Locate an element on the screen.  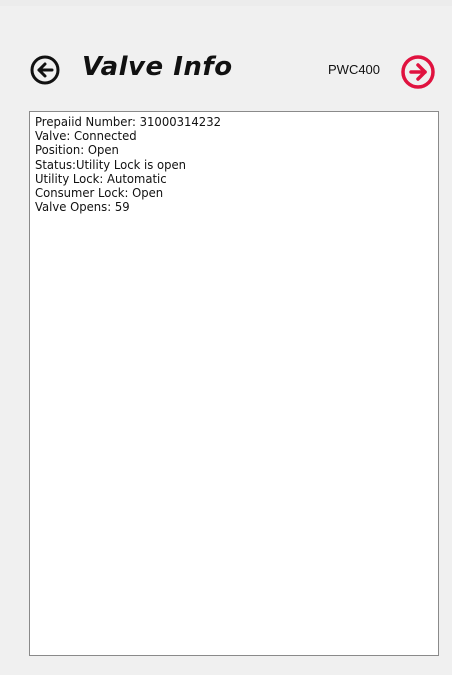
consumer-lock-line: Consumer Lock: Open is located at coordinates (99, 193).